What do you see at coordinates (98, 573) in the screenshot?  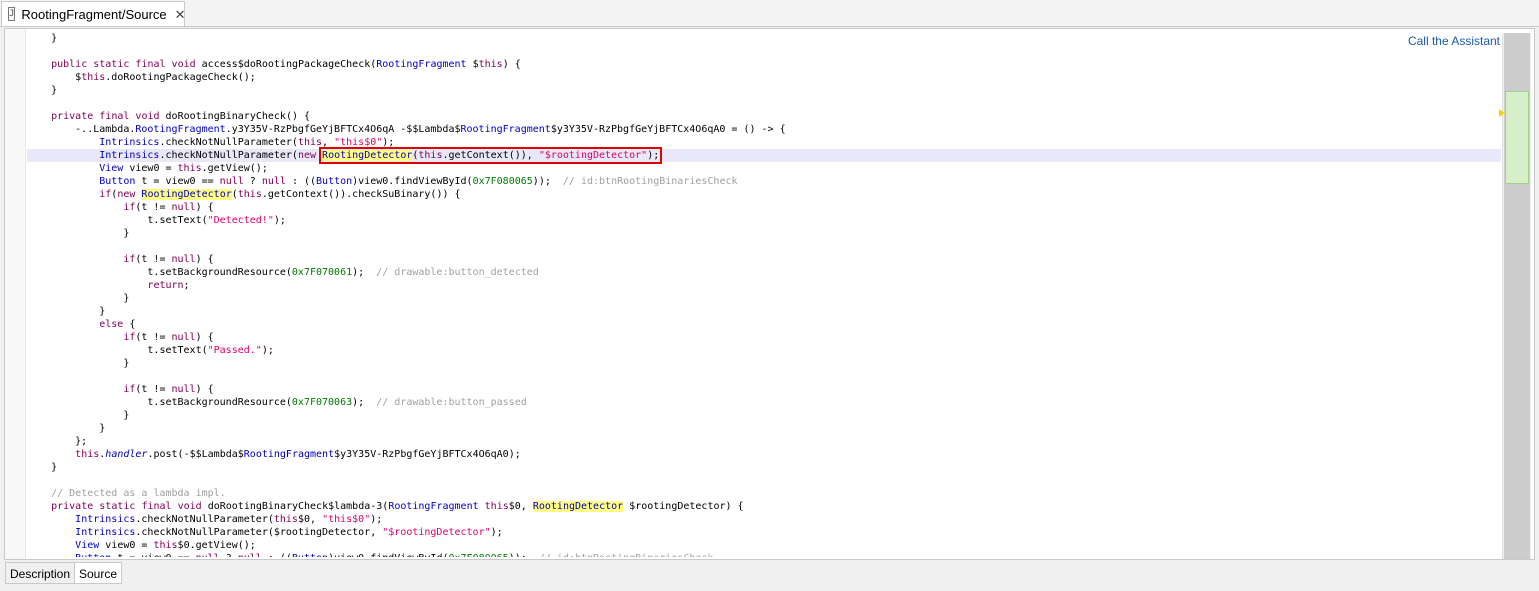 I see `tab-source: Source` at bounding box center [98, 573].